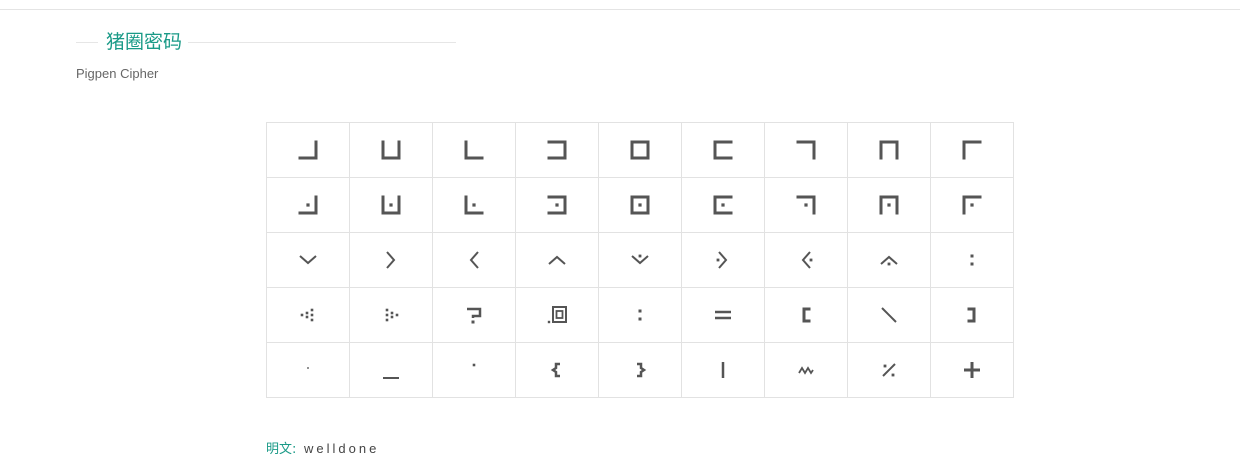 Image resolution: width=1240 pixels, height=465 pixels. I want to click on pigpen-x-dot-bottom-icon, so click(640, 259).